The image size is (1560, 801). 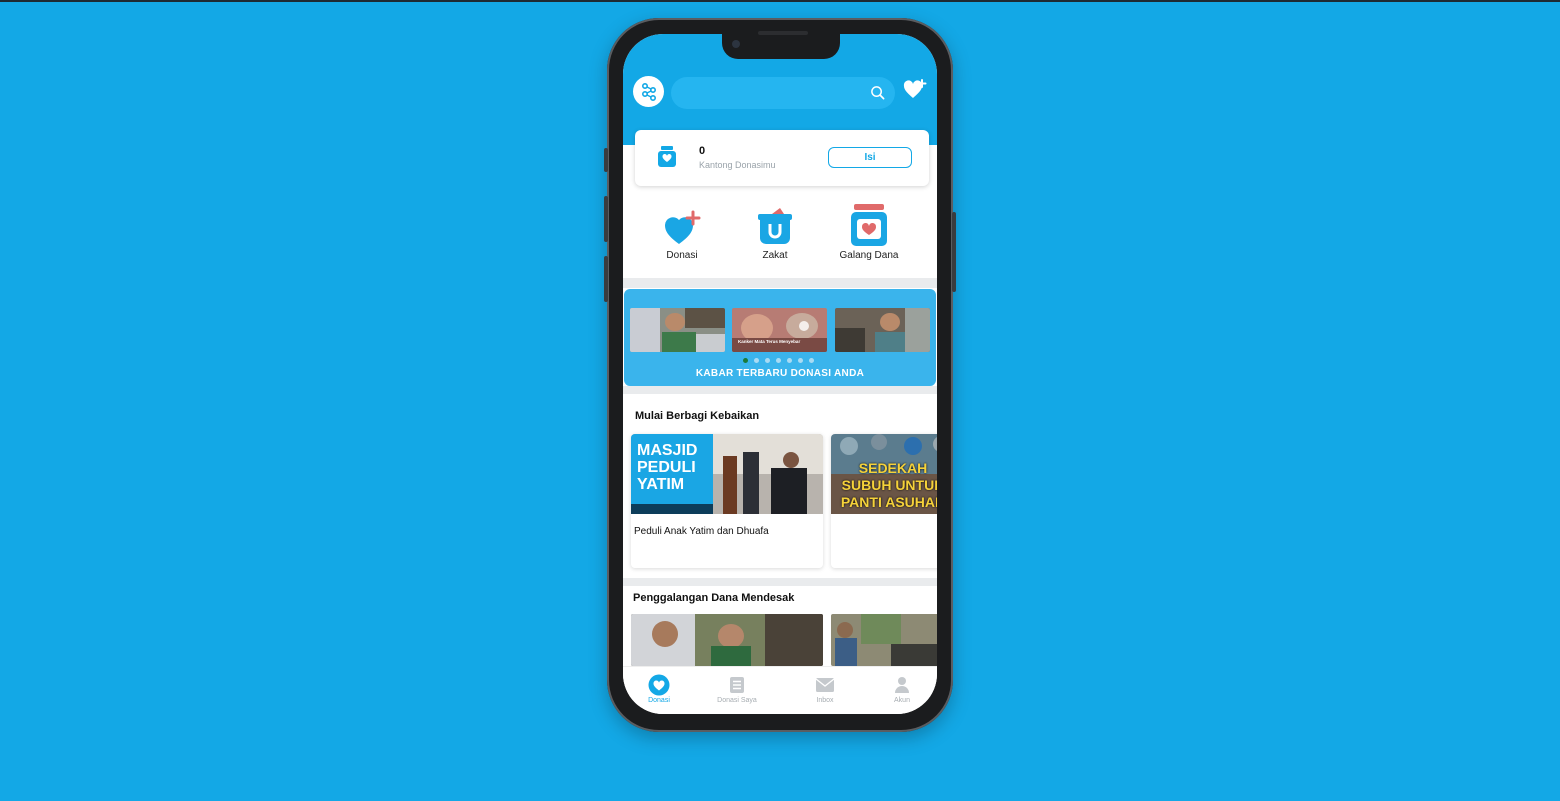 I want to click on heart-icon, so click(x=659, y=685).